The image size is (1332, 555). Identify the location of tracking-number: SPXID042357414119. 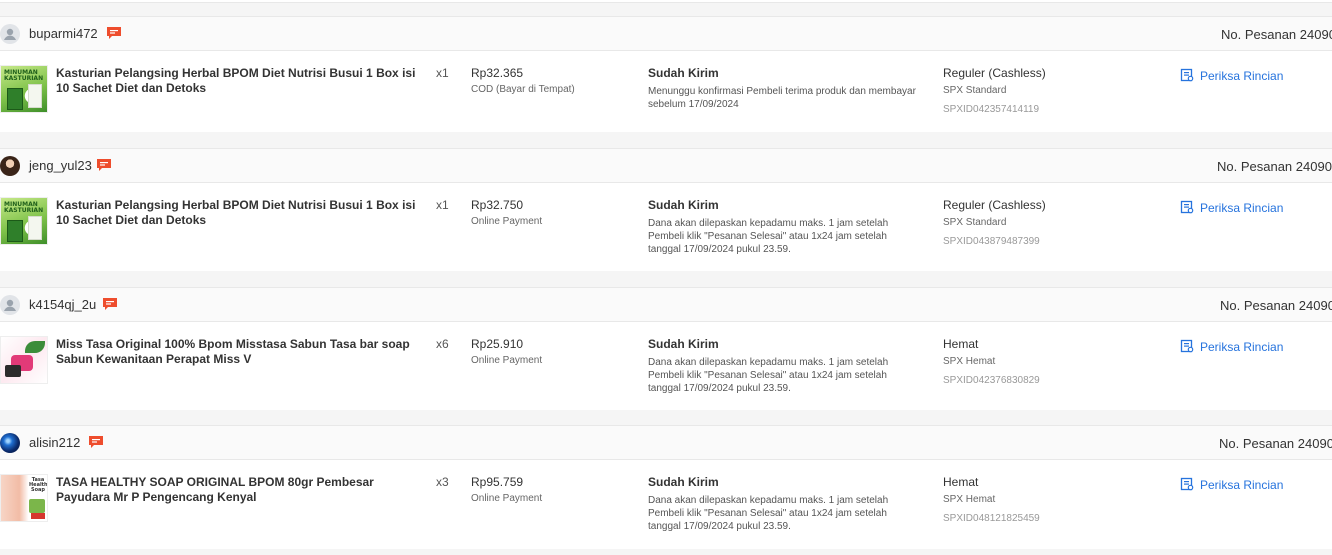
(991, 109).